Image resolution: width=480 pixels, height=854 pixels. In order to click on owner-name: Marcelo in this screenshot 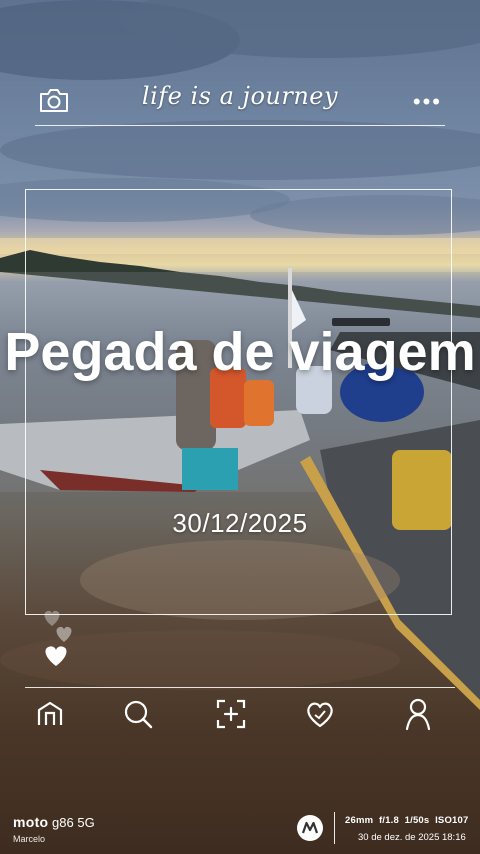, I will do `click(29, 839)`.